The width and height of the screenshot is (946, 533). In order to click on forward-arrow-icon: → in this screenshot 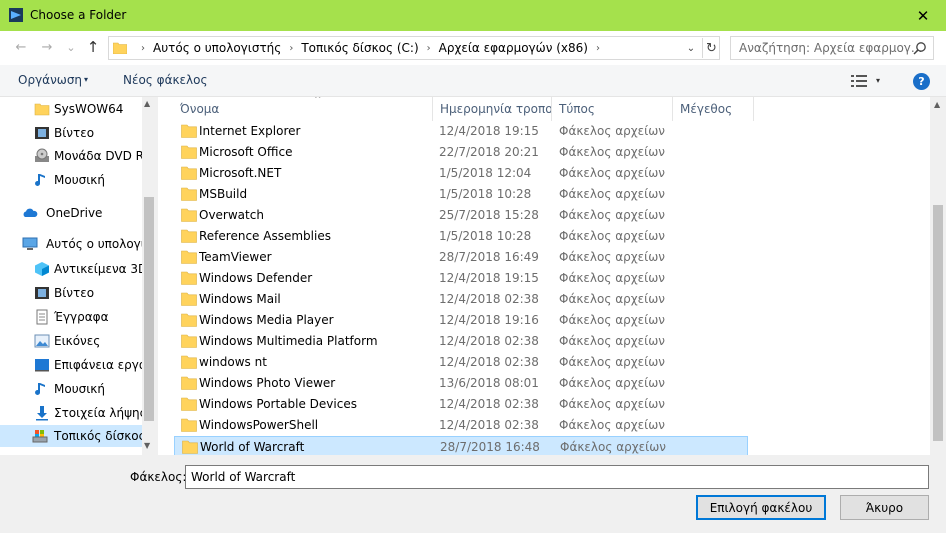, I will do `click(47, 47)`.